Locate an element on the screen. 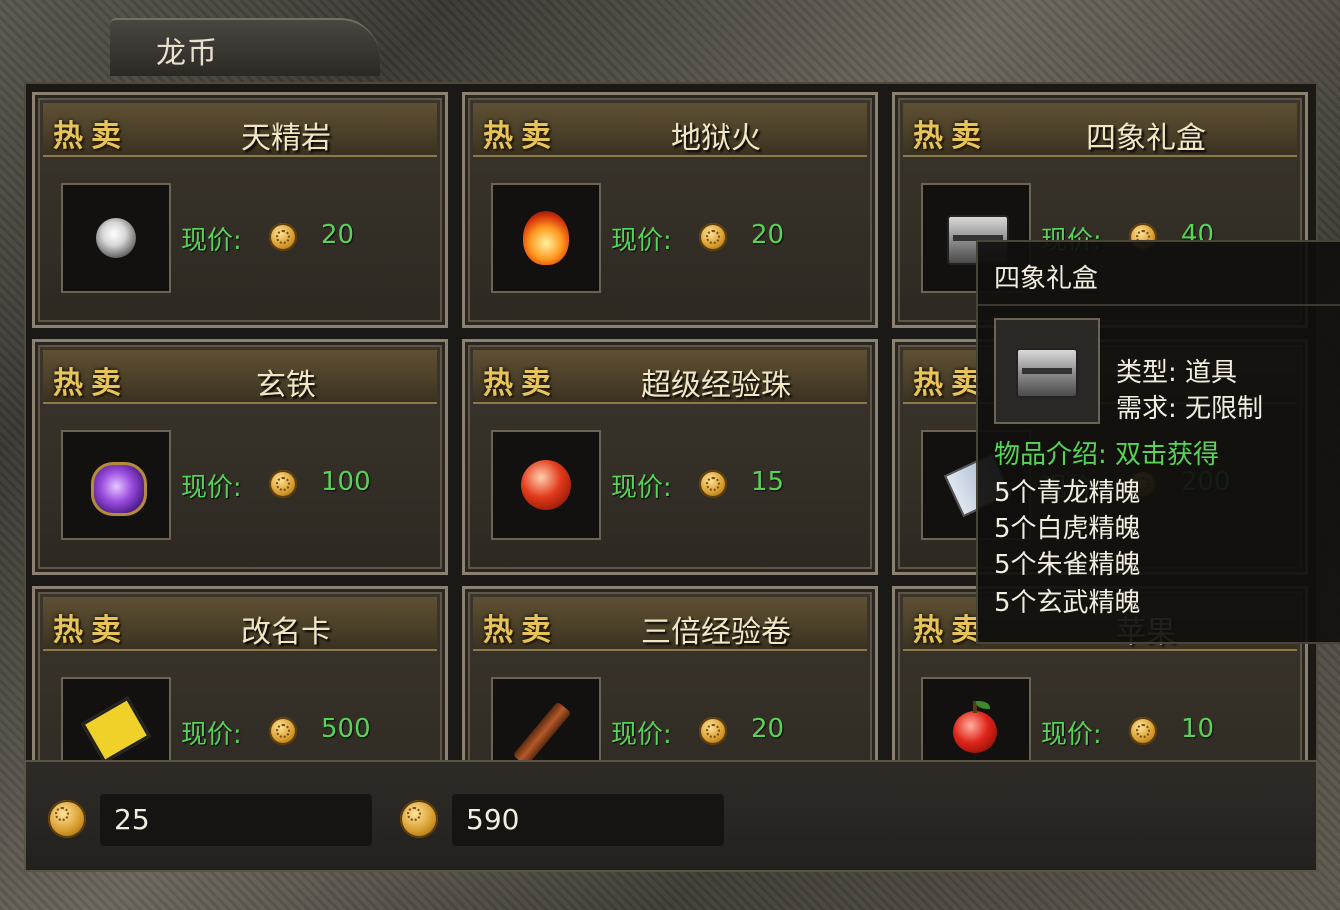 This screenshot has height=910, width=1340. item-name: 天精岩 is located at coordinates (286, 138).